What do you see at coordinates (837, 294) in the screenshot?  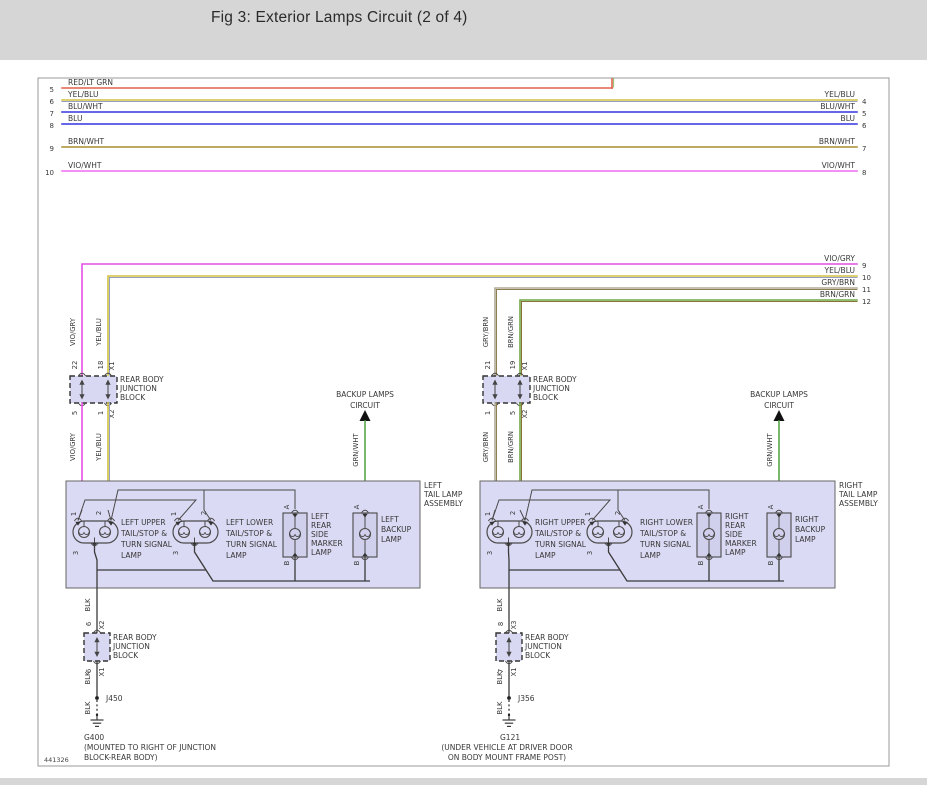 I see `wire-label: BRN/GRN` at bounding box center [837, 294].